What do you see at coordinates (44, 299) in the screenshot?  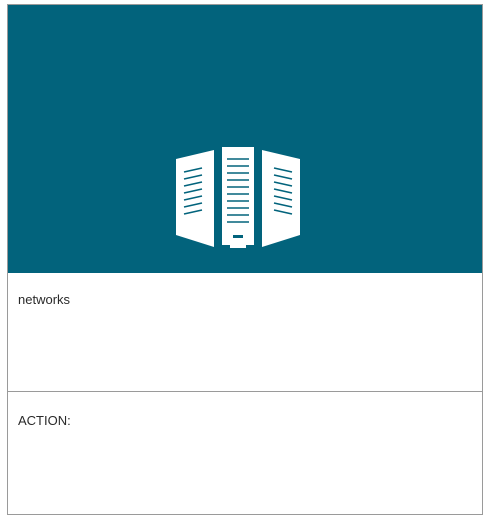 I see `category-label: networks` at bounding box center [44, 299].